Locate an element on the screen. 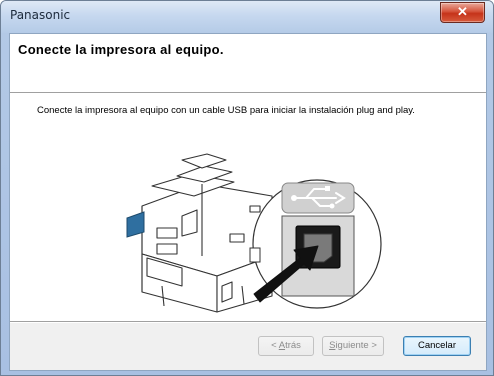 This screenshot has width=494, height=376. next-button: Siguiente > is located at coordinates (353, 346).